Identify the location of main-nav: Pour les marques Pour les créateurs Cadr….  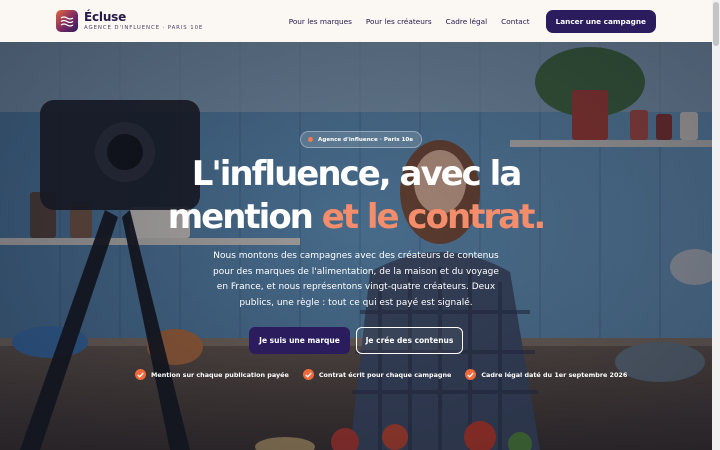
(472, 21).